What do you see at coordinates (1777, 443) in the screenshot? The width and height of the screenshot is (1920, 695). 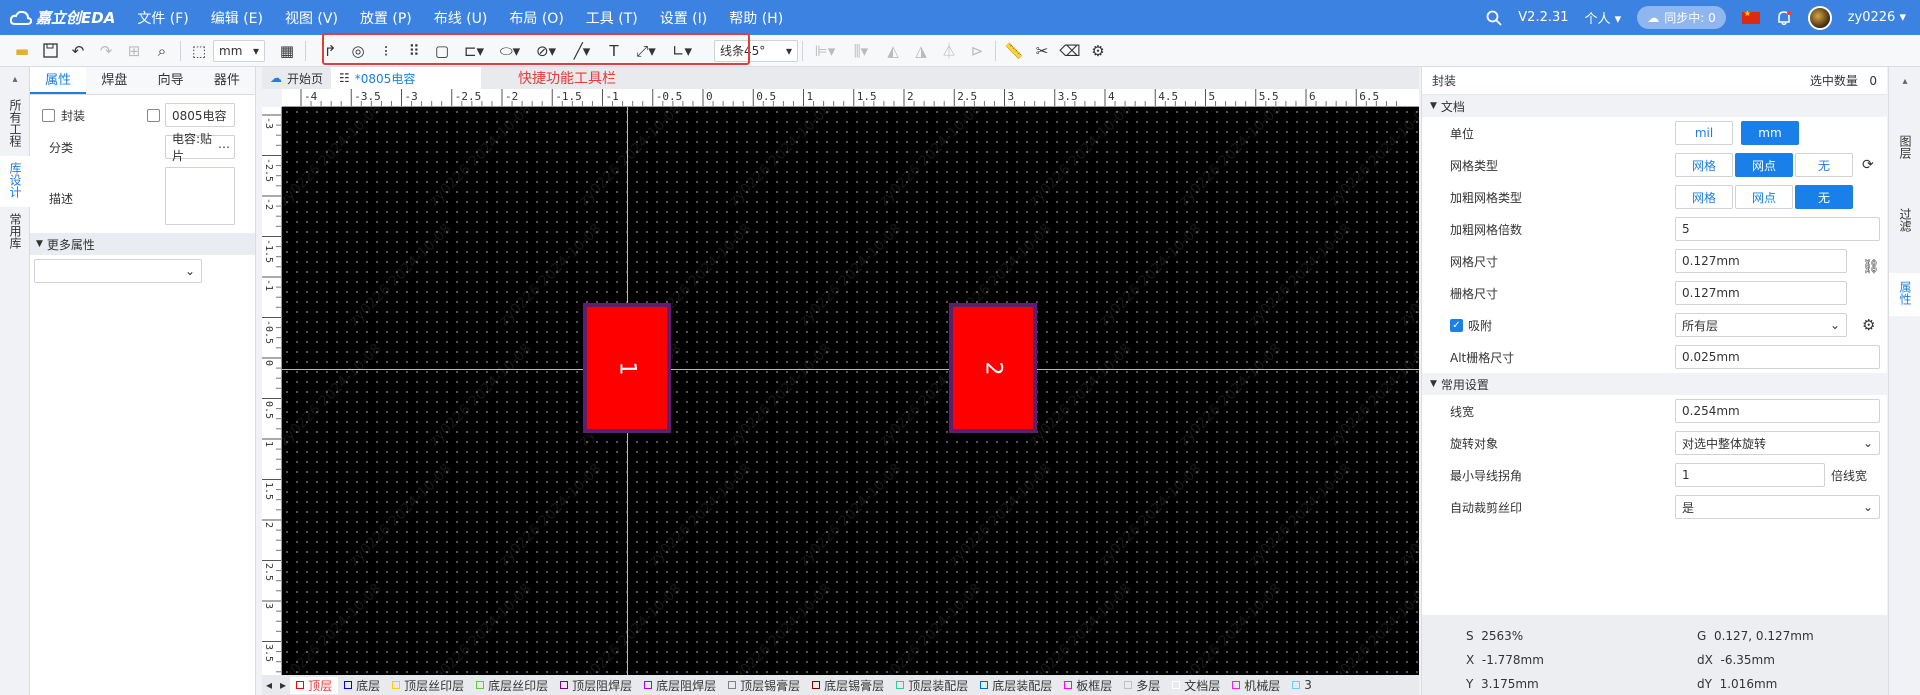 I see `rotate-select: 对选中整体旋转 ⌄` at bounding box center [1777, 443].